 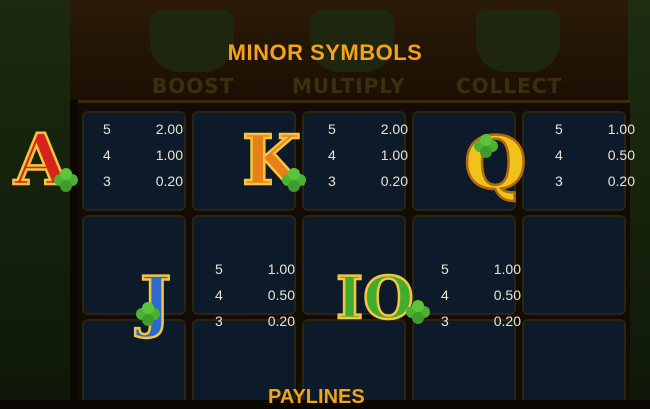 I want to click on paytable-q: 5 1.00 4 0.50 3 0.20, so click(x=595, y=160).